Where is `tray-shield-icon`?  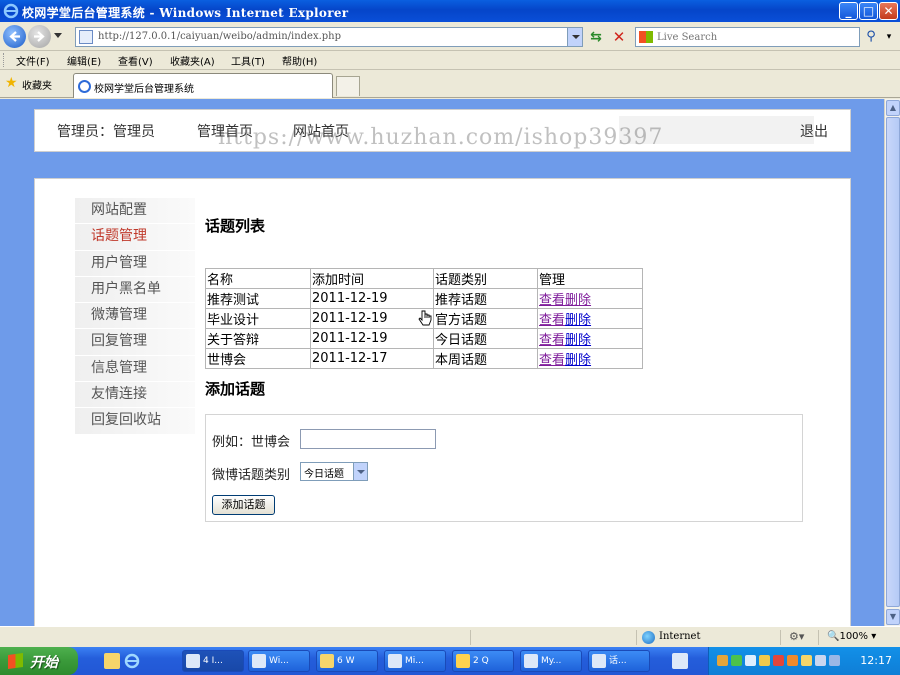
tray-shield-icon is located at coordinates (806, 660).